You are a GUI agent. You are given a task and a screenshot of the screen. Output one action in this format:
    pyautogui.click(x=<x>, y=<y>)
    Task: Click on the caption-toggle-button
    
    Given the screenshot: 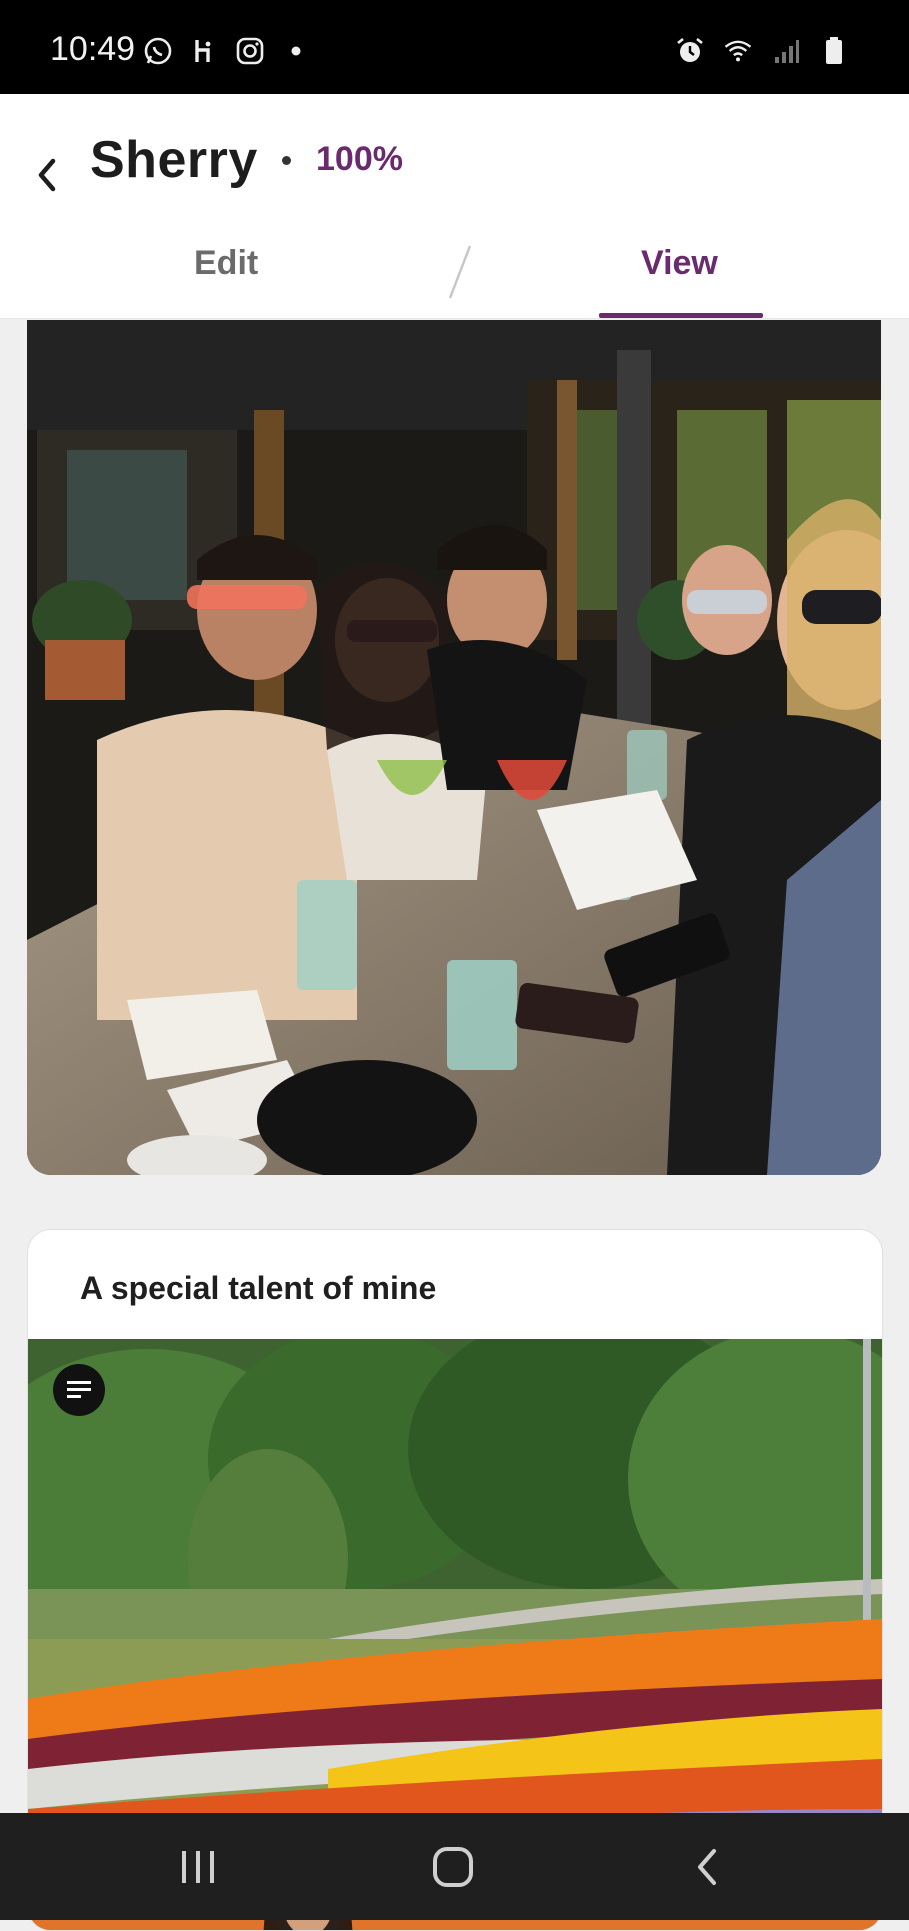 What is the action you would take?
    pyautogui.click(x=79, y=1390)
    